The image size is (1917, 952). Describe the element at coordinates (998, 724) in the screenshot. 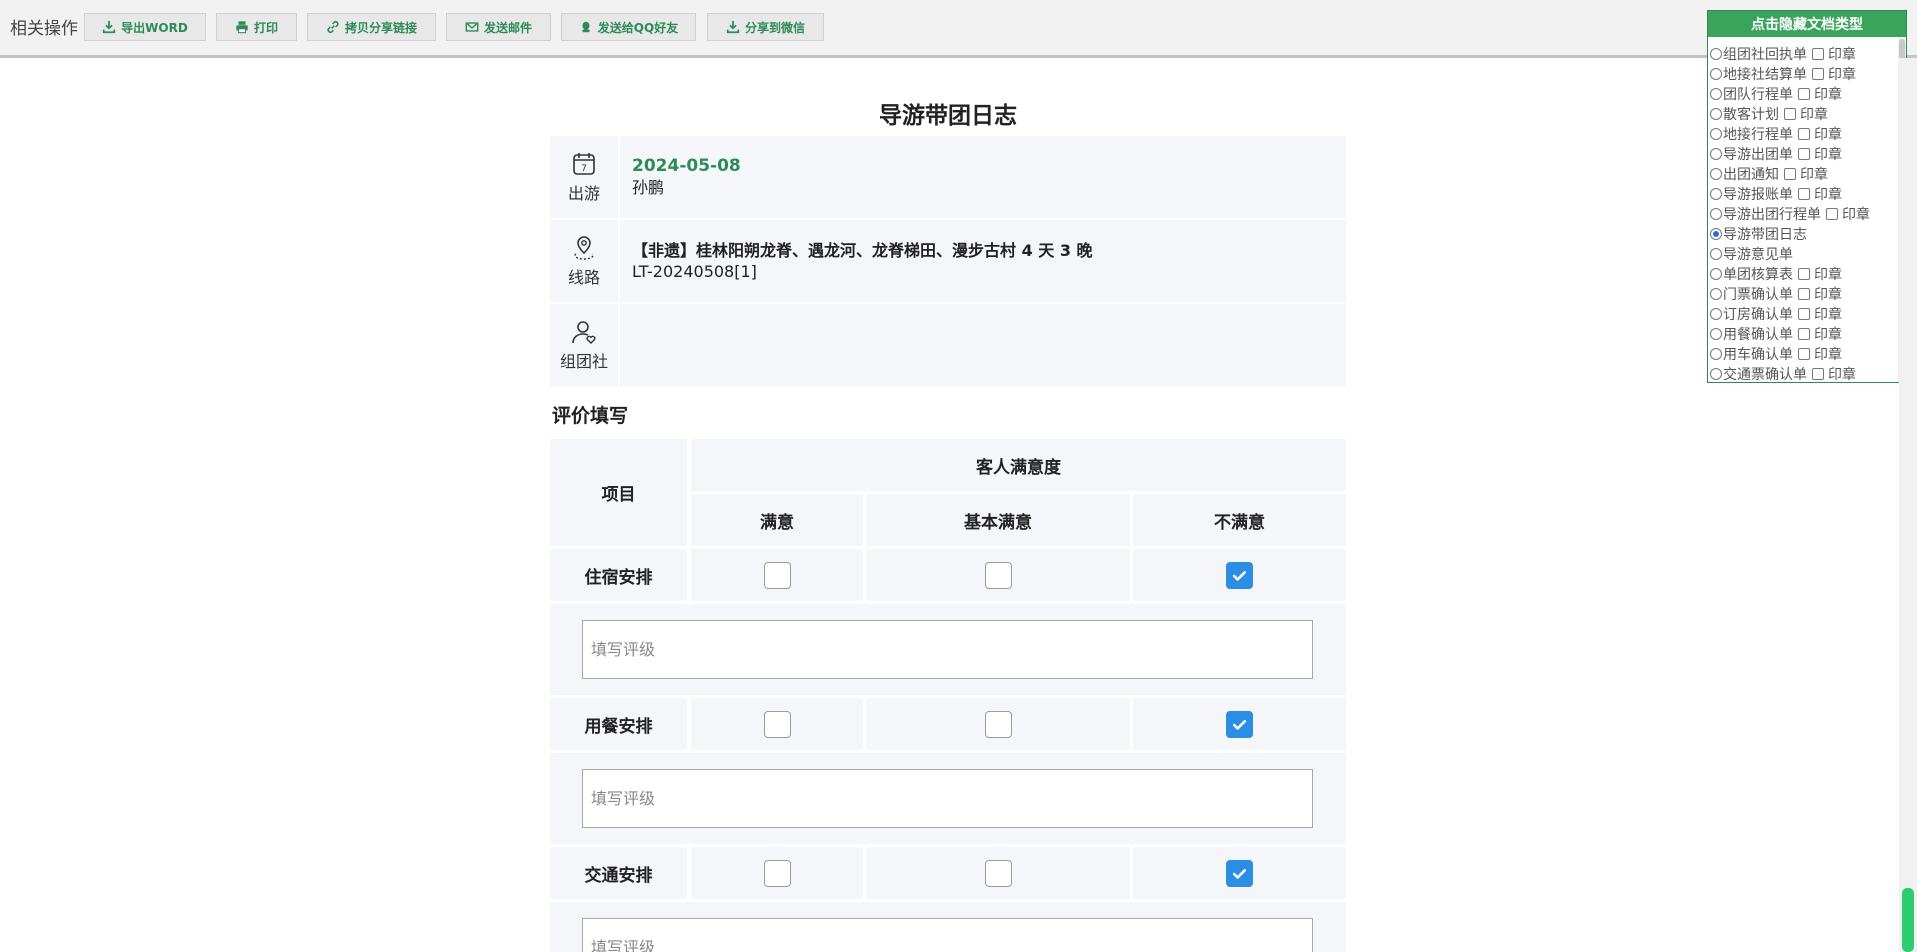

I see `checkbox-meals-basic` at that location.